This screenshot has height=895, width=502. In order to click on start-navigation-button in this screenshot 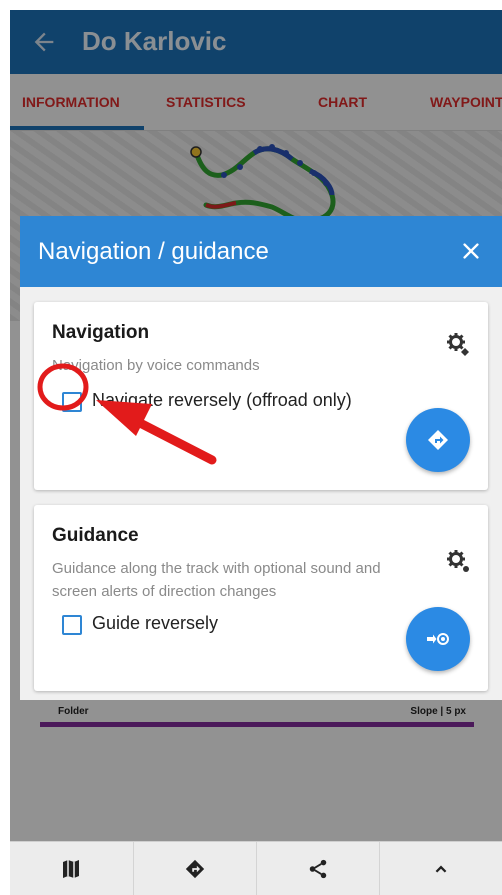, I will do `click(438, 440)`.